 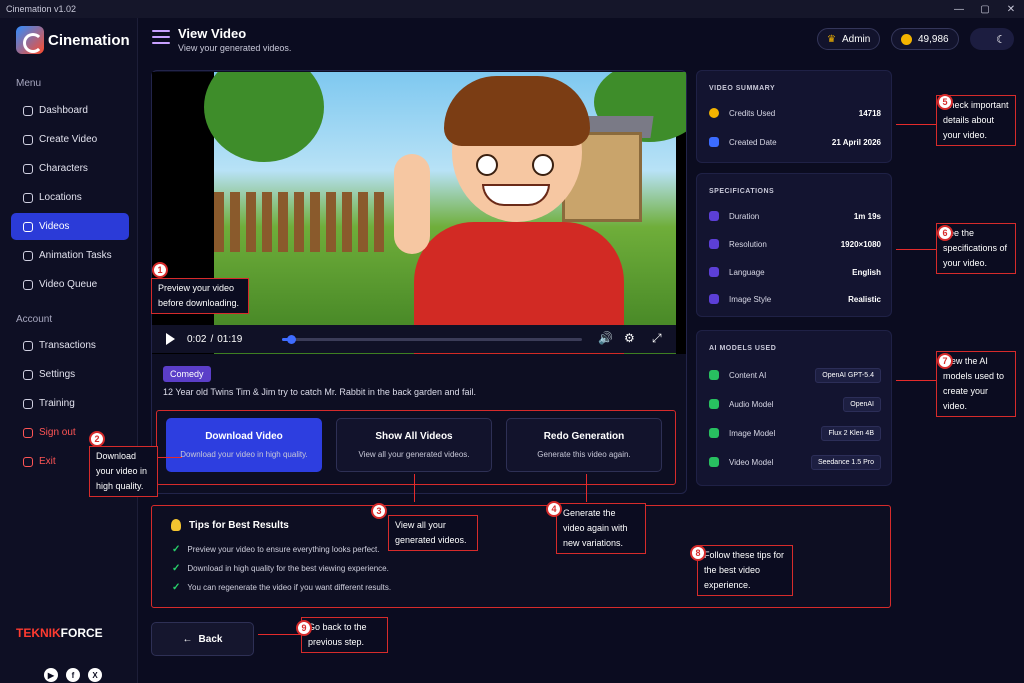 I want to click on spec-row: Duration 1m 19s, so click(x=795, y=216).